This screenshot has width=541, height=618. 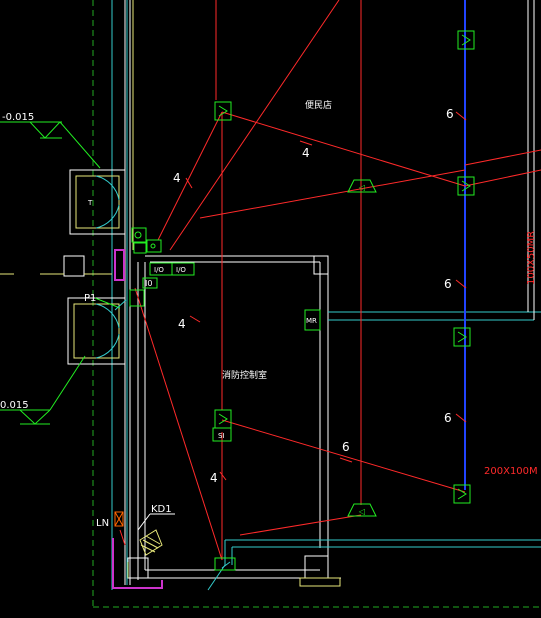 What do you see at coordinates (90, 203) in the screenshot?
I see `label-t: T` at bounding box center [90, 203].